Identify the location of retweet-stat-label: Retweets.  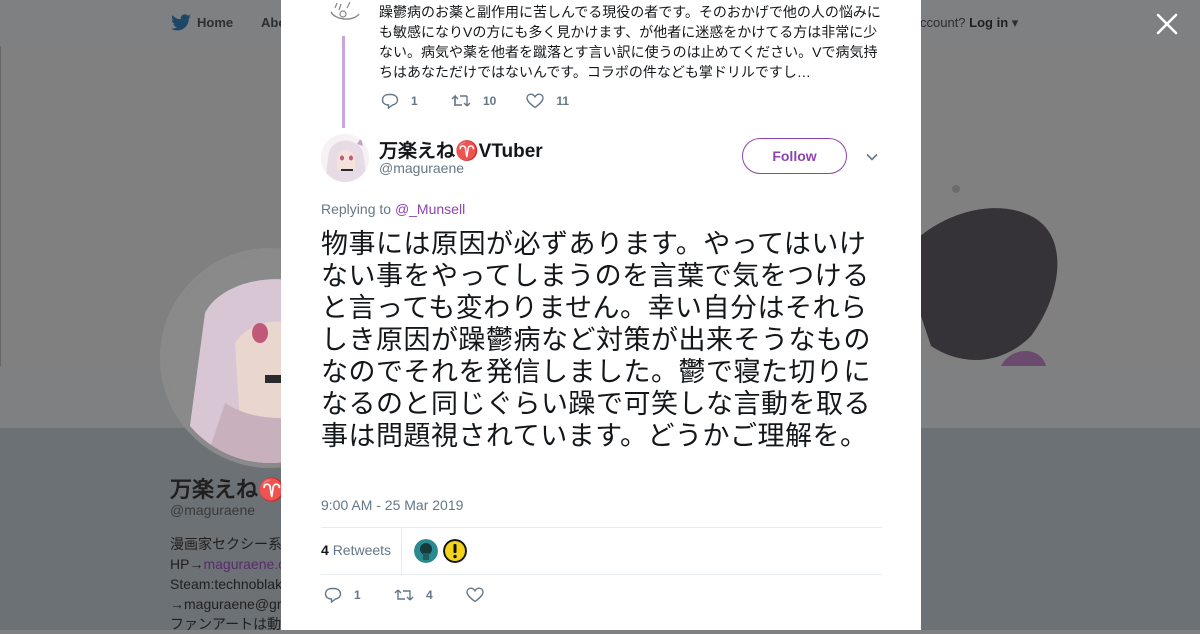
(362, 550).